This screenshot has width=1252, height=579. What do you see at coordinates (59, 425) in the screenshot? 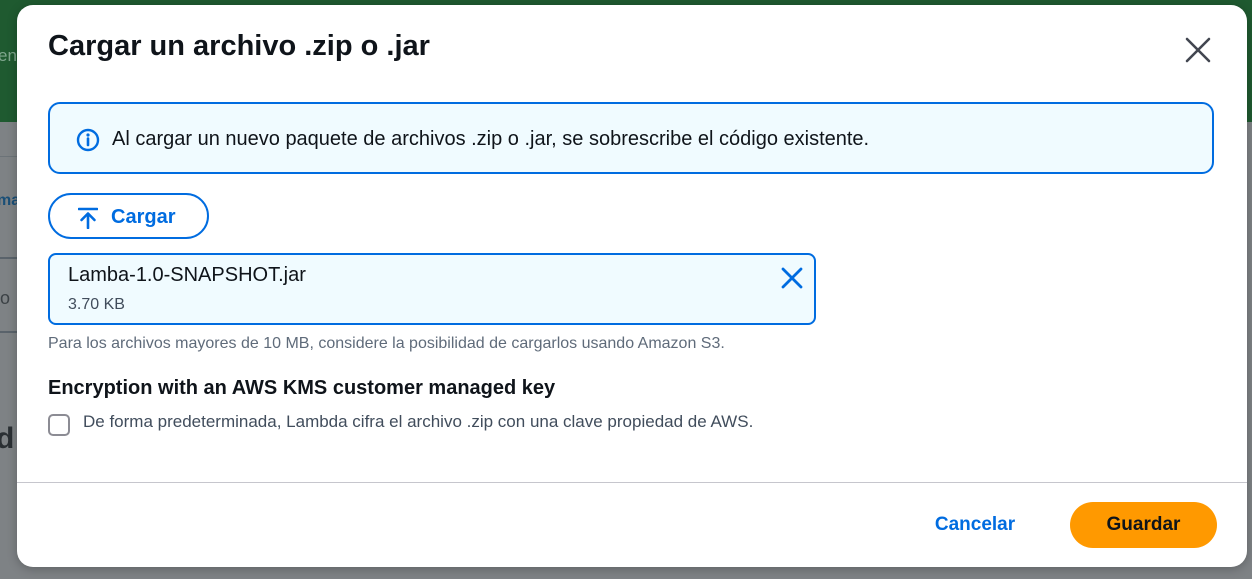
I see `encryption-checkbox` at bounding box center [59, 425].